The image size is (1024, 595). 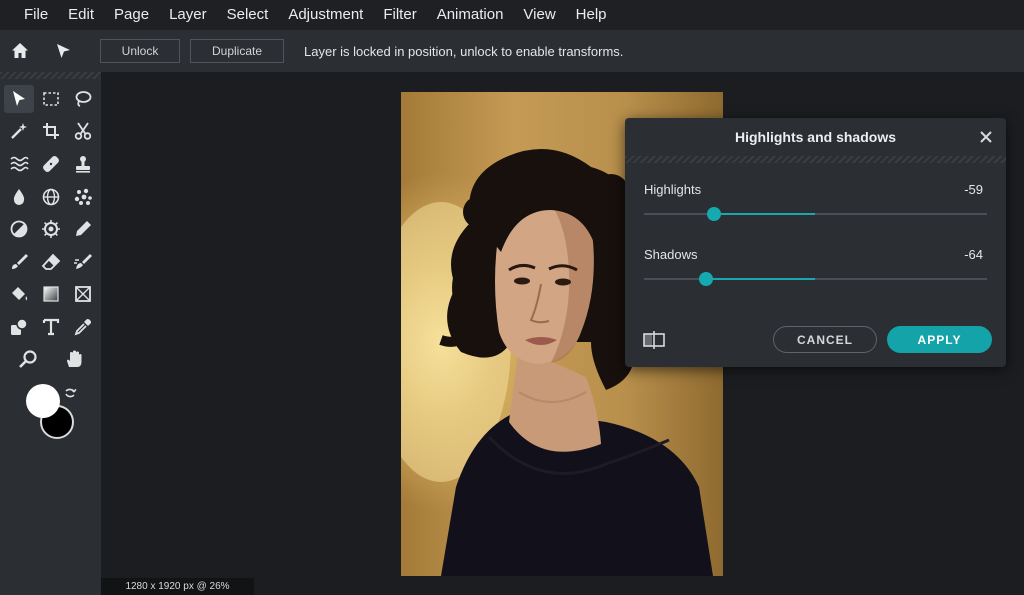 I want to click on highlights-slider-fill, so click(x=765, y=214).